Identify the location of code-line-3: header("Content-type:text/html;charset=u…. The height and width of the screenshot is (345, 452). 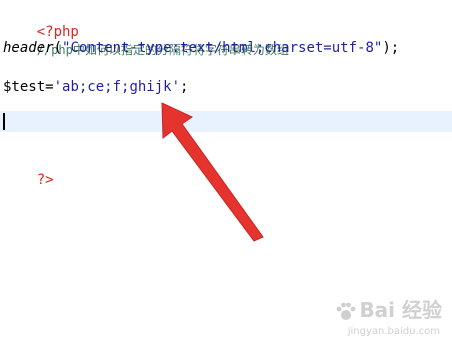
(201, 48).